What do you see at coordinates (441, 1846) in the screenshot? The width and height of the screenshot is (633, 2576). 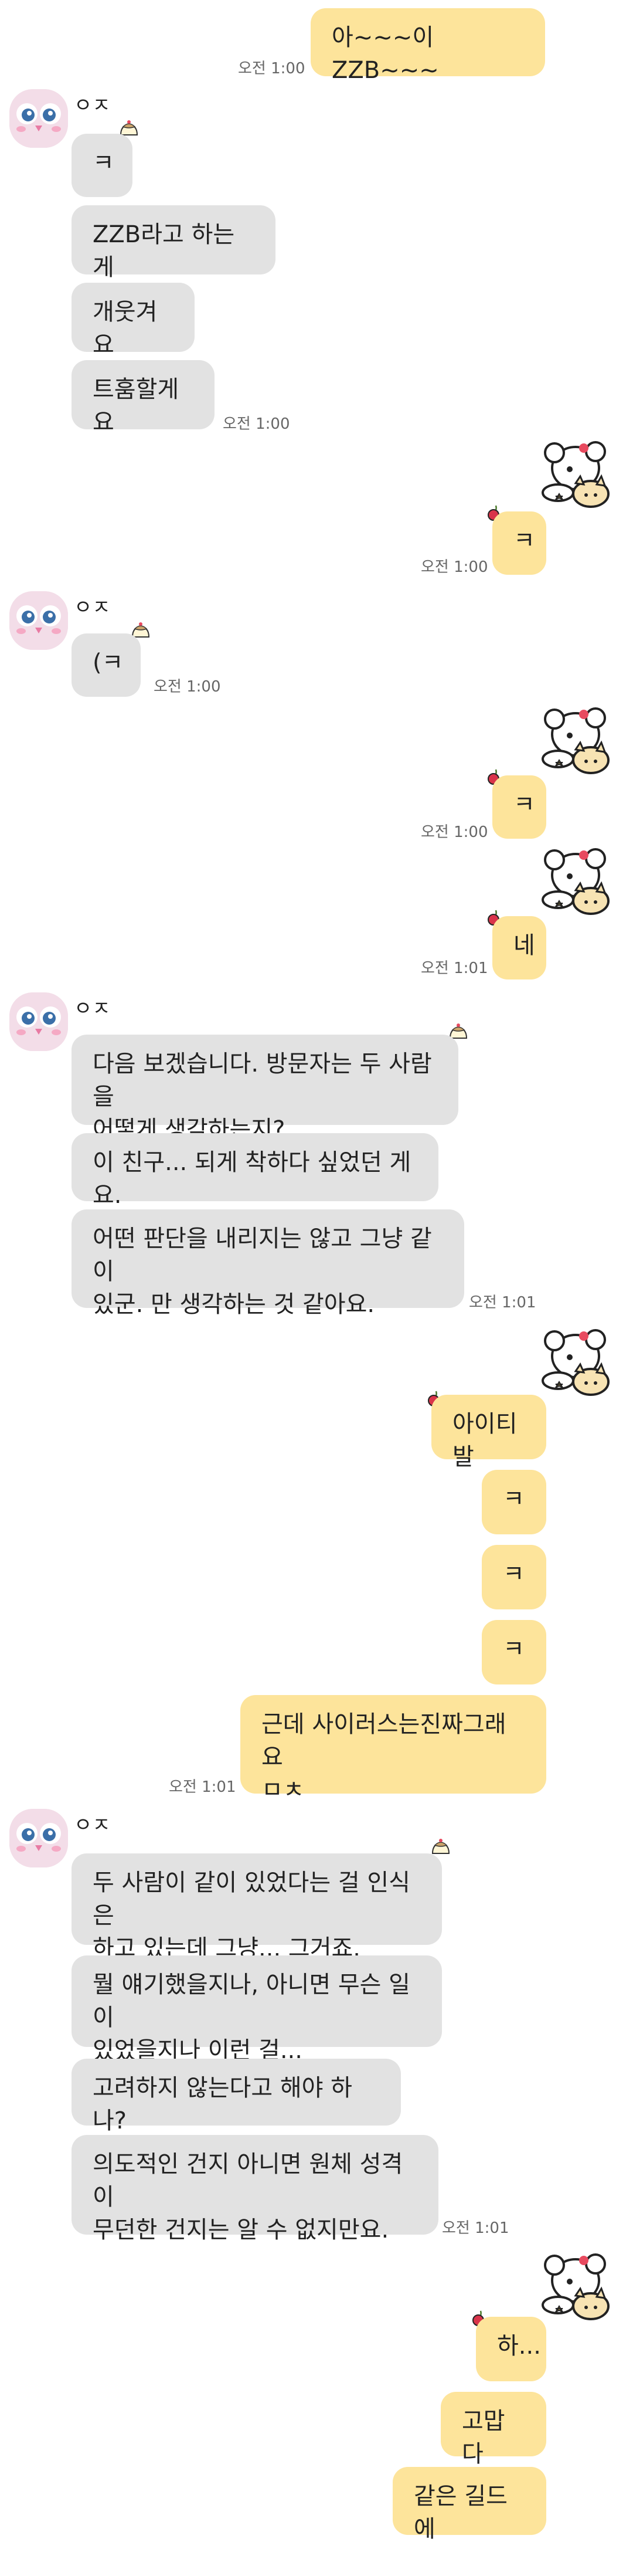 I see `cream-pudding-icon` at bounding box center [441, 1846].